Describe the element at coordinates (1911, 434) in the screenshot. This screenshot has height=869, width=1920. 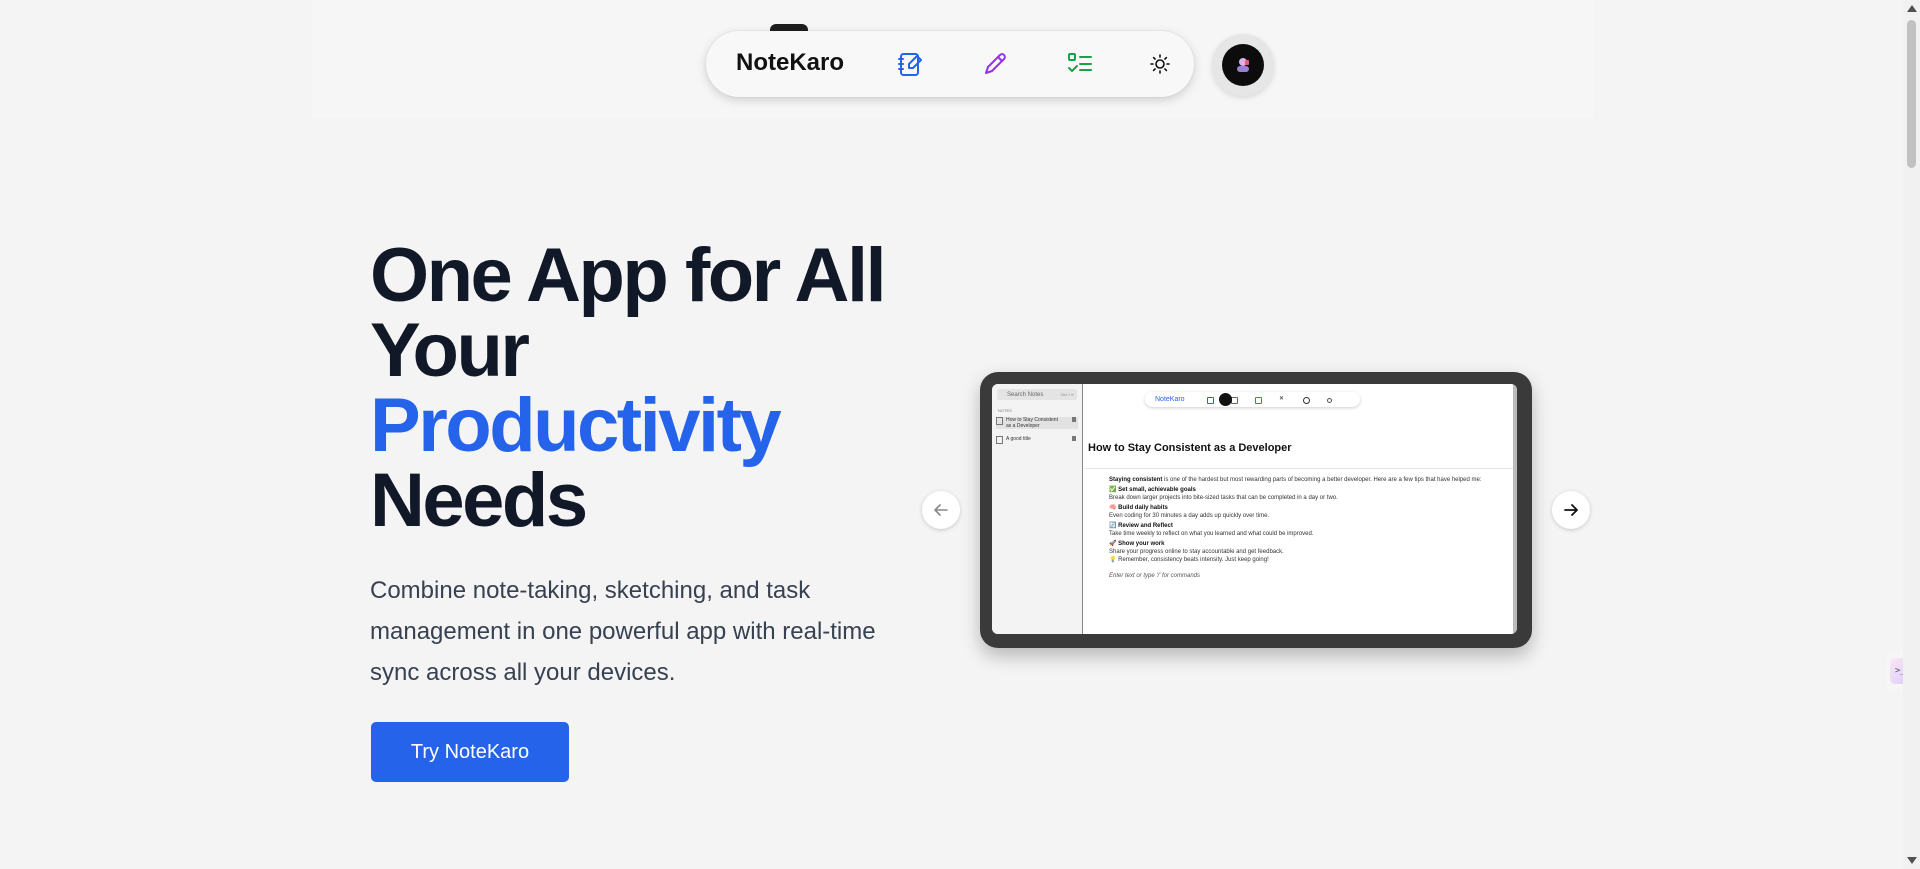
I see `page-scrollbar` at that location.